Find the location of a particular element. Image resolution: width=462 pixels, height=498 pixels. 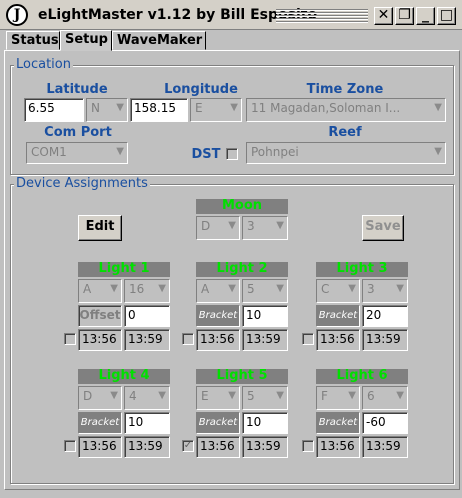

light-4-checkbox is located at coordinates (70, 446).